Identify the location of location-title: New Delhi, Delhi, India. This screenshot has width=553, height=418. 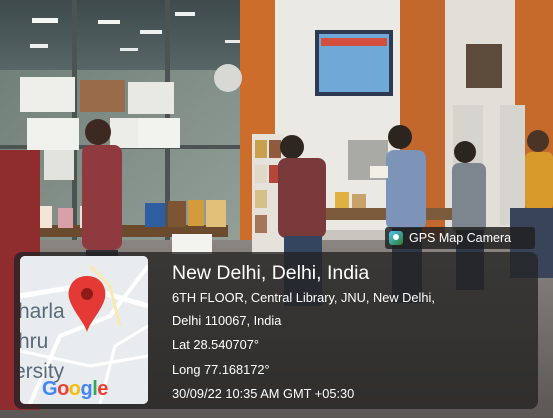
(271, 273).